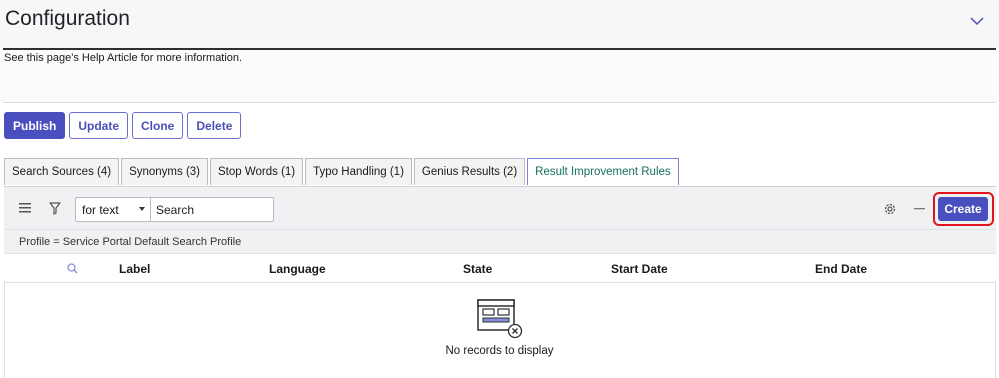  What do you see at coordinates (158, 125) in the screenshot?
I see `clone-button: Clone` at bounding box center [158, 125].